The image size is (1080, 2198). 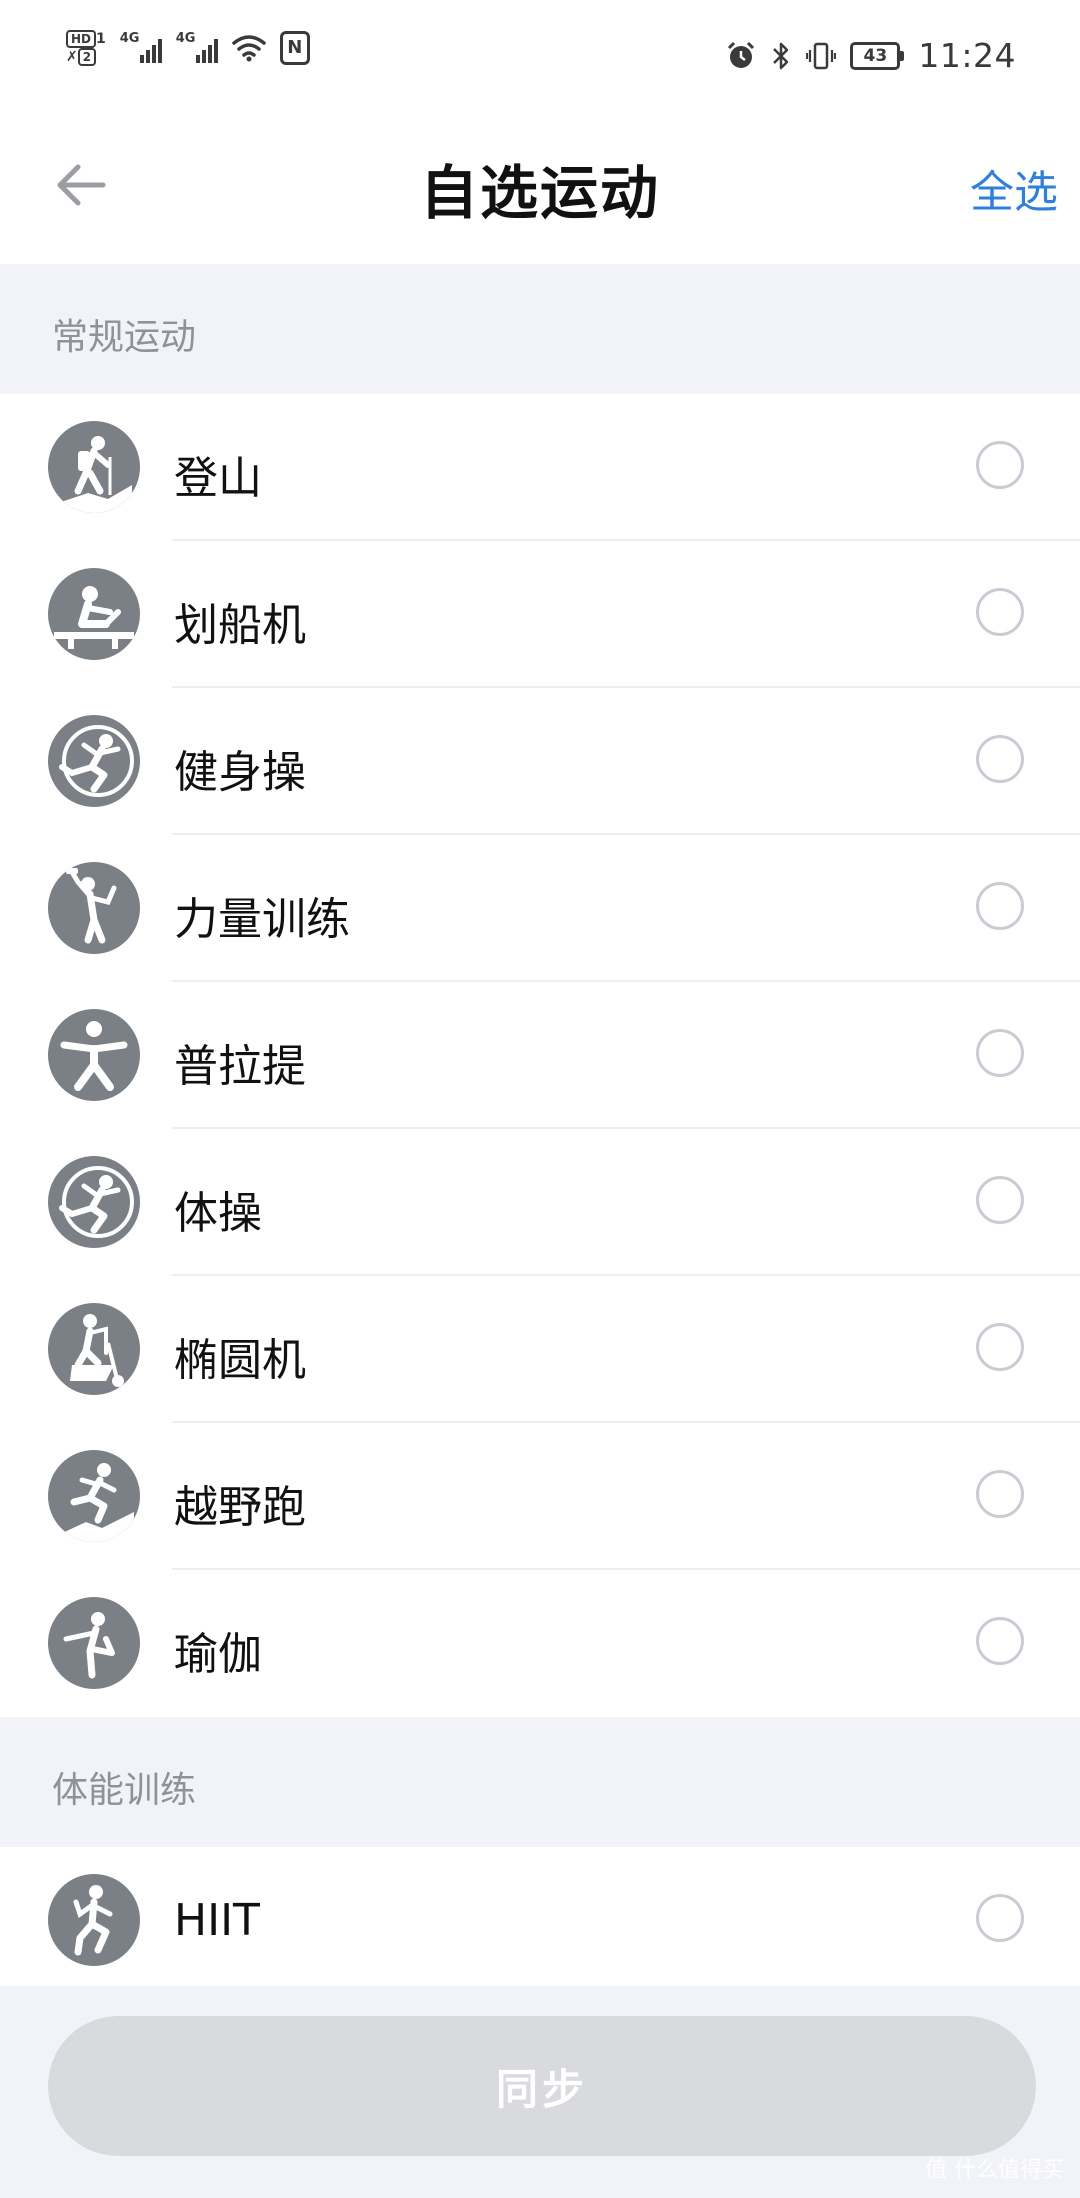 What do you see at coordinates (540, 329) in the screenshot?
I see `section-header-regular: 常规运动` at bounding box center [540, 329].